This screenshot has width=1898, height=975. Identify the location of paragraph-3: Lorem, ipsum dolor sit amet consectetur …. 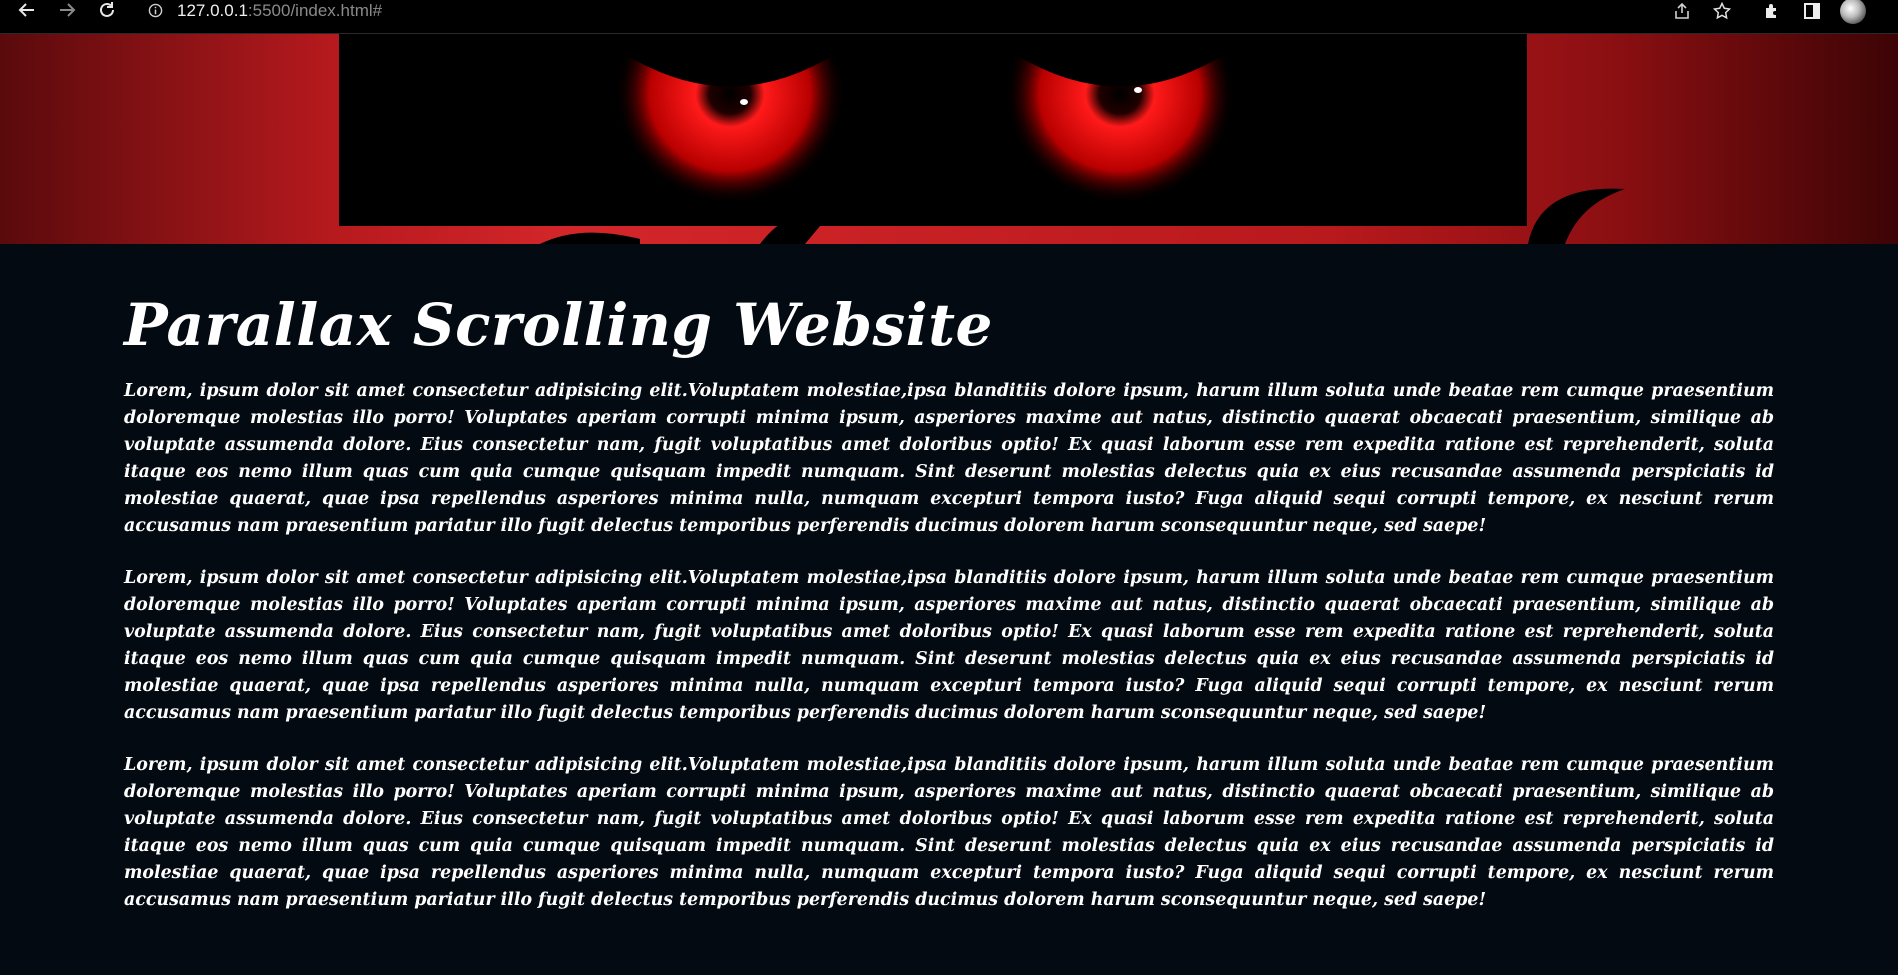
(949, 832).